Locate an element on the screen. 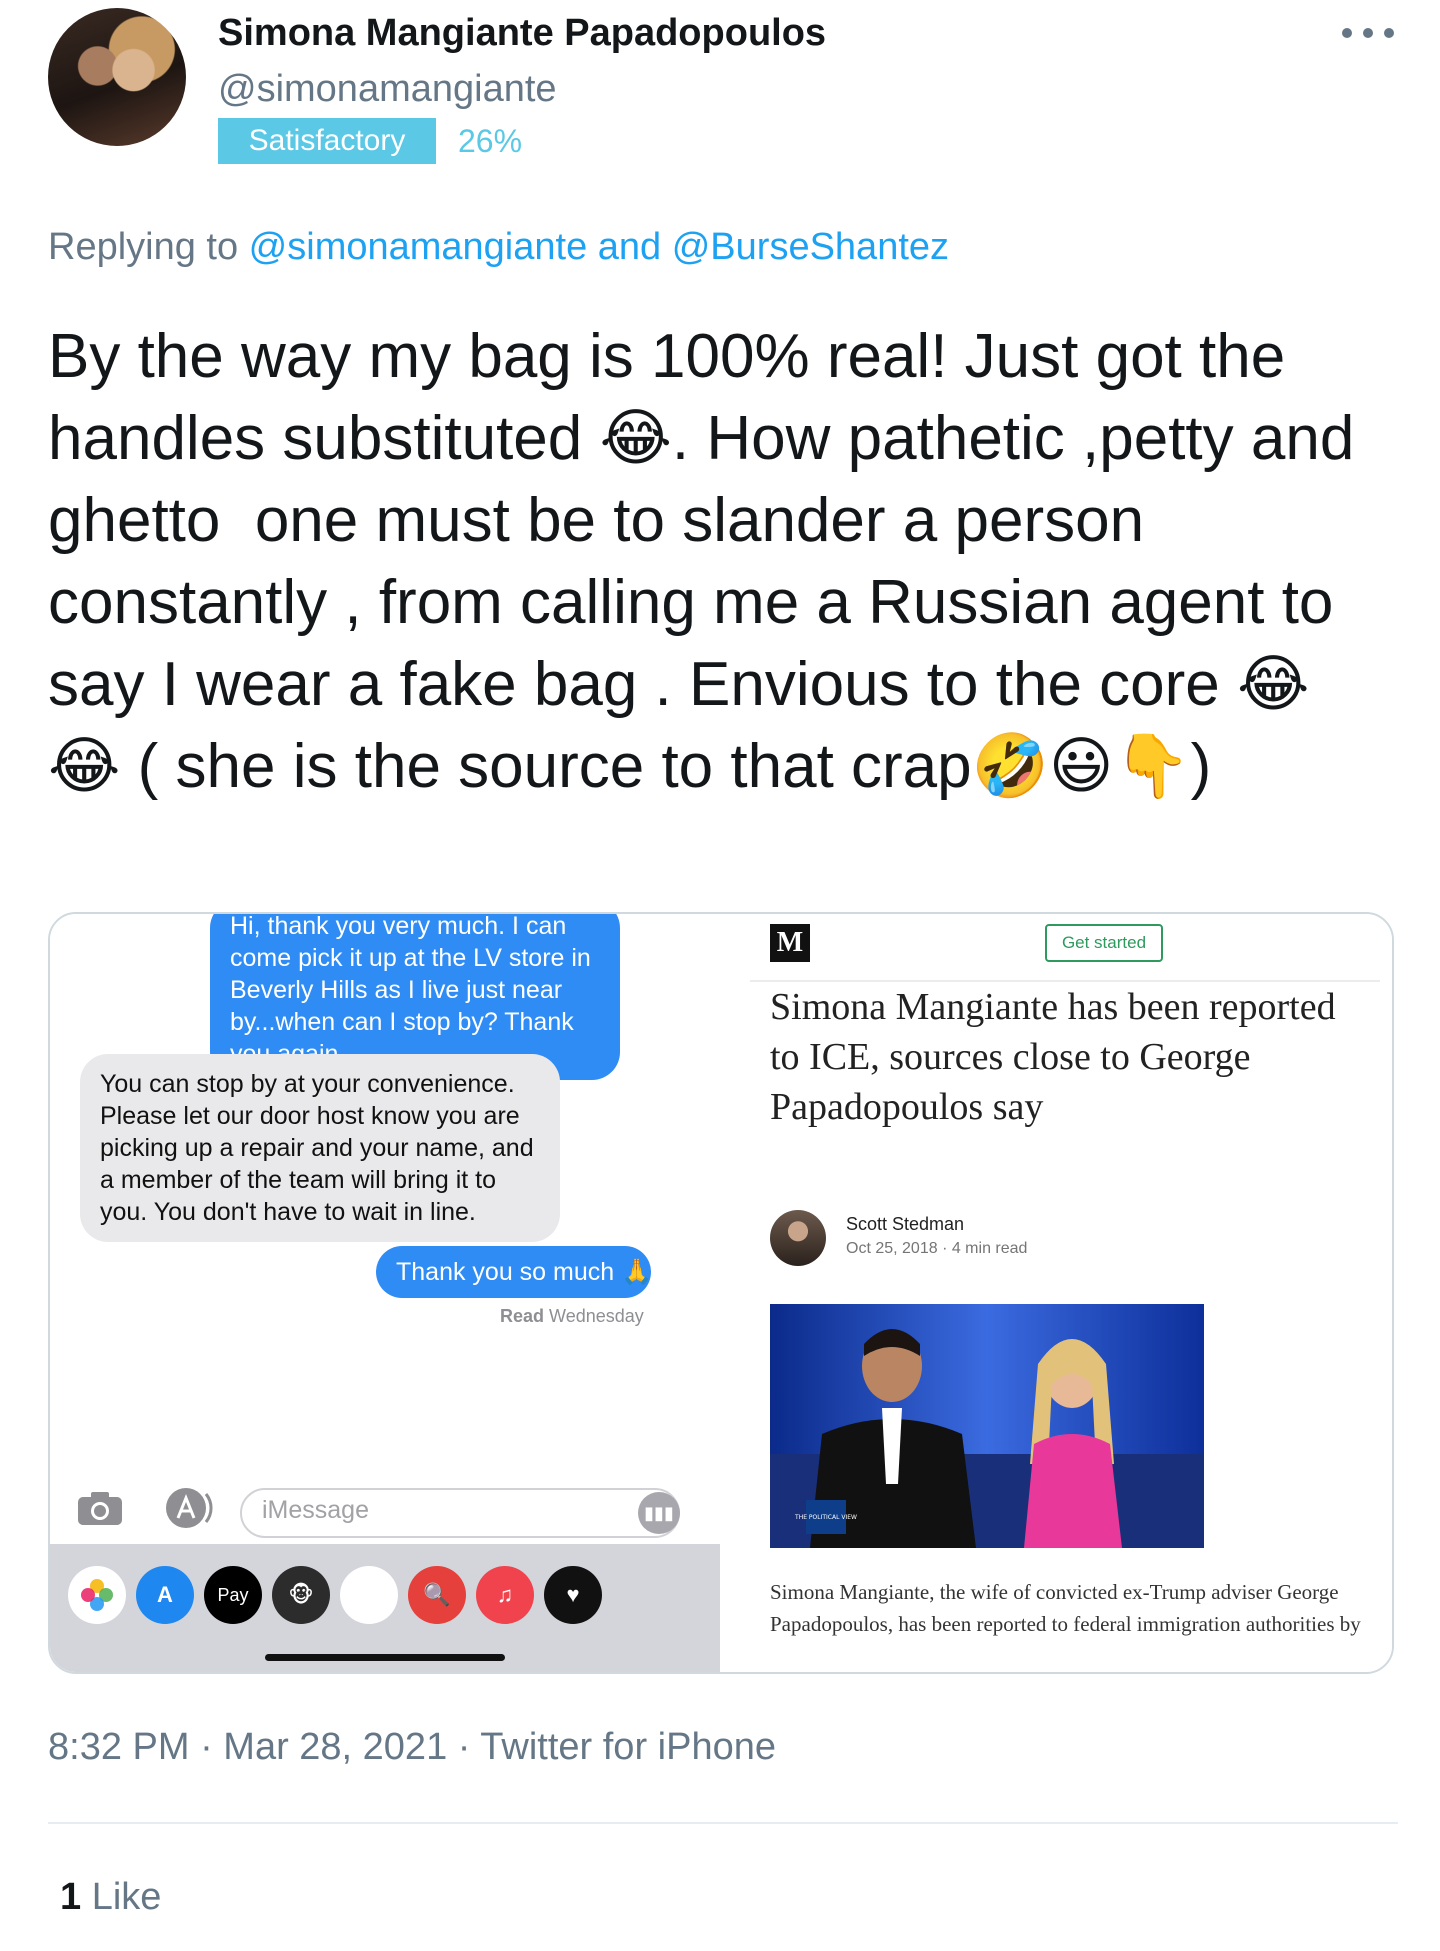  author-name: Scott Stedman is located at coordinates (905, 1224).